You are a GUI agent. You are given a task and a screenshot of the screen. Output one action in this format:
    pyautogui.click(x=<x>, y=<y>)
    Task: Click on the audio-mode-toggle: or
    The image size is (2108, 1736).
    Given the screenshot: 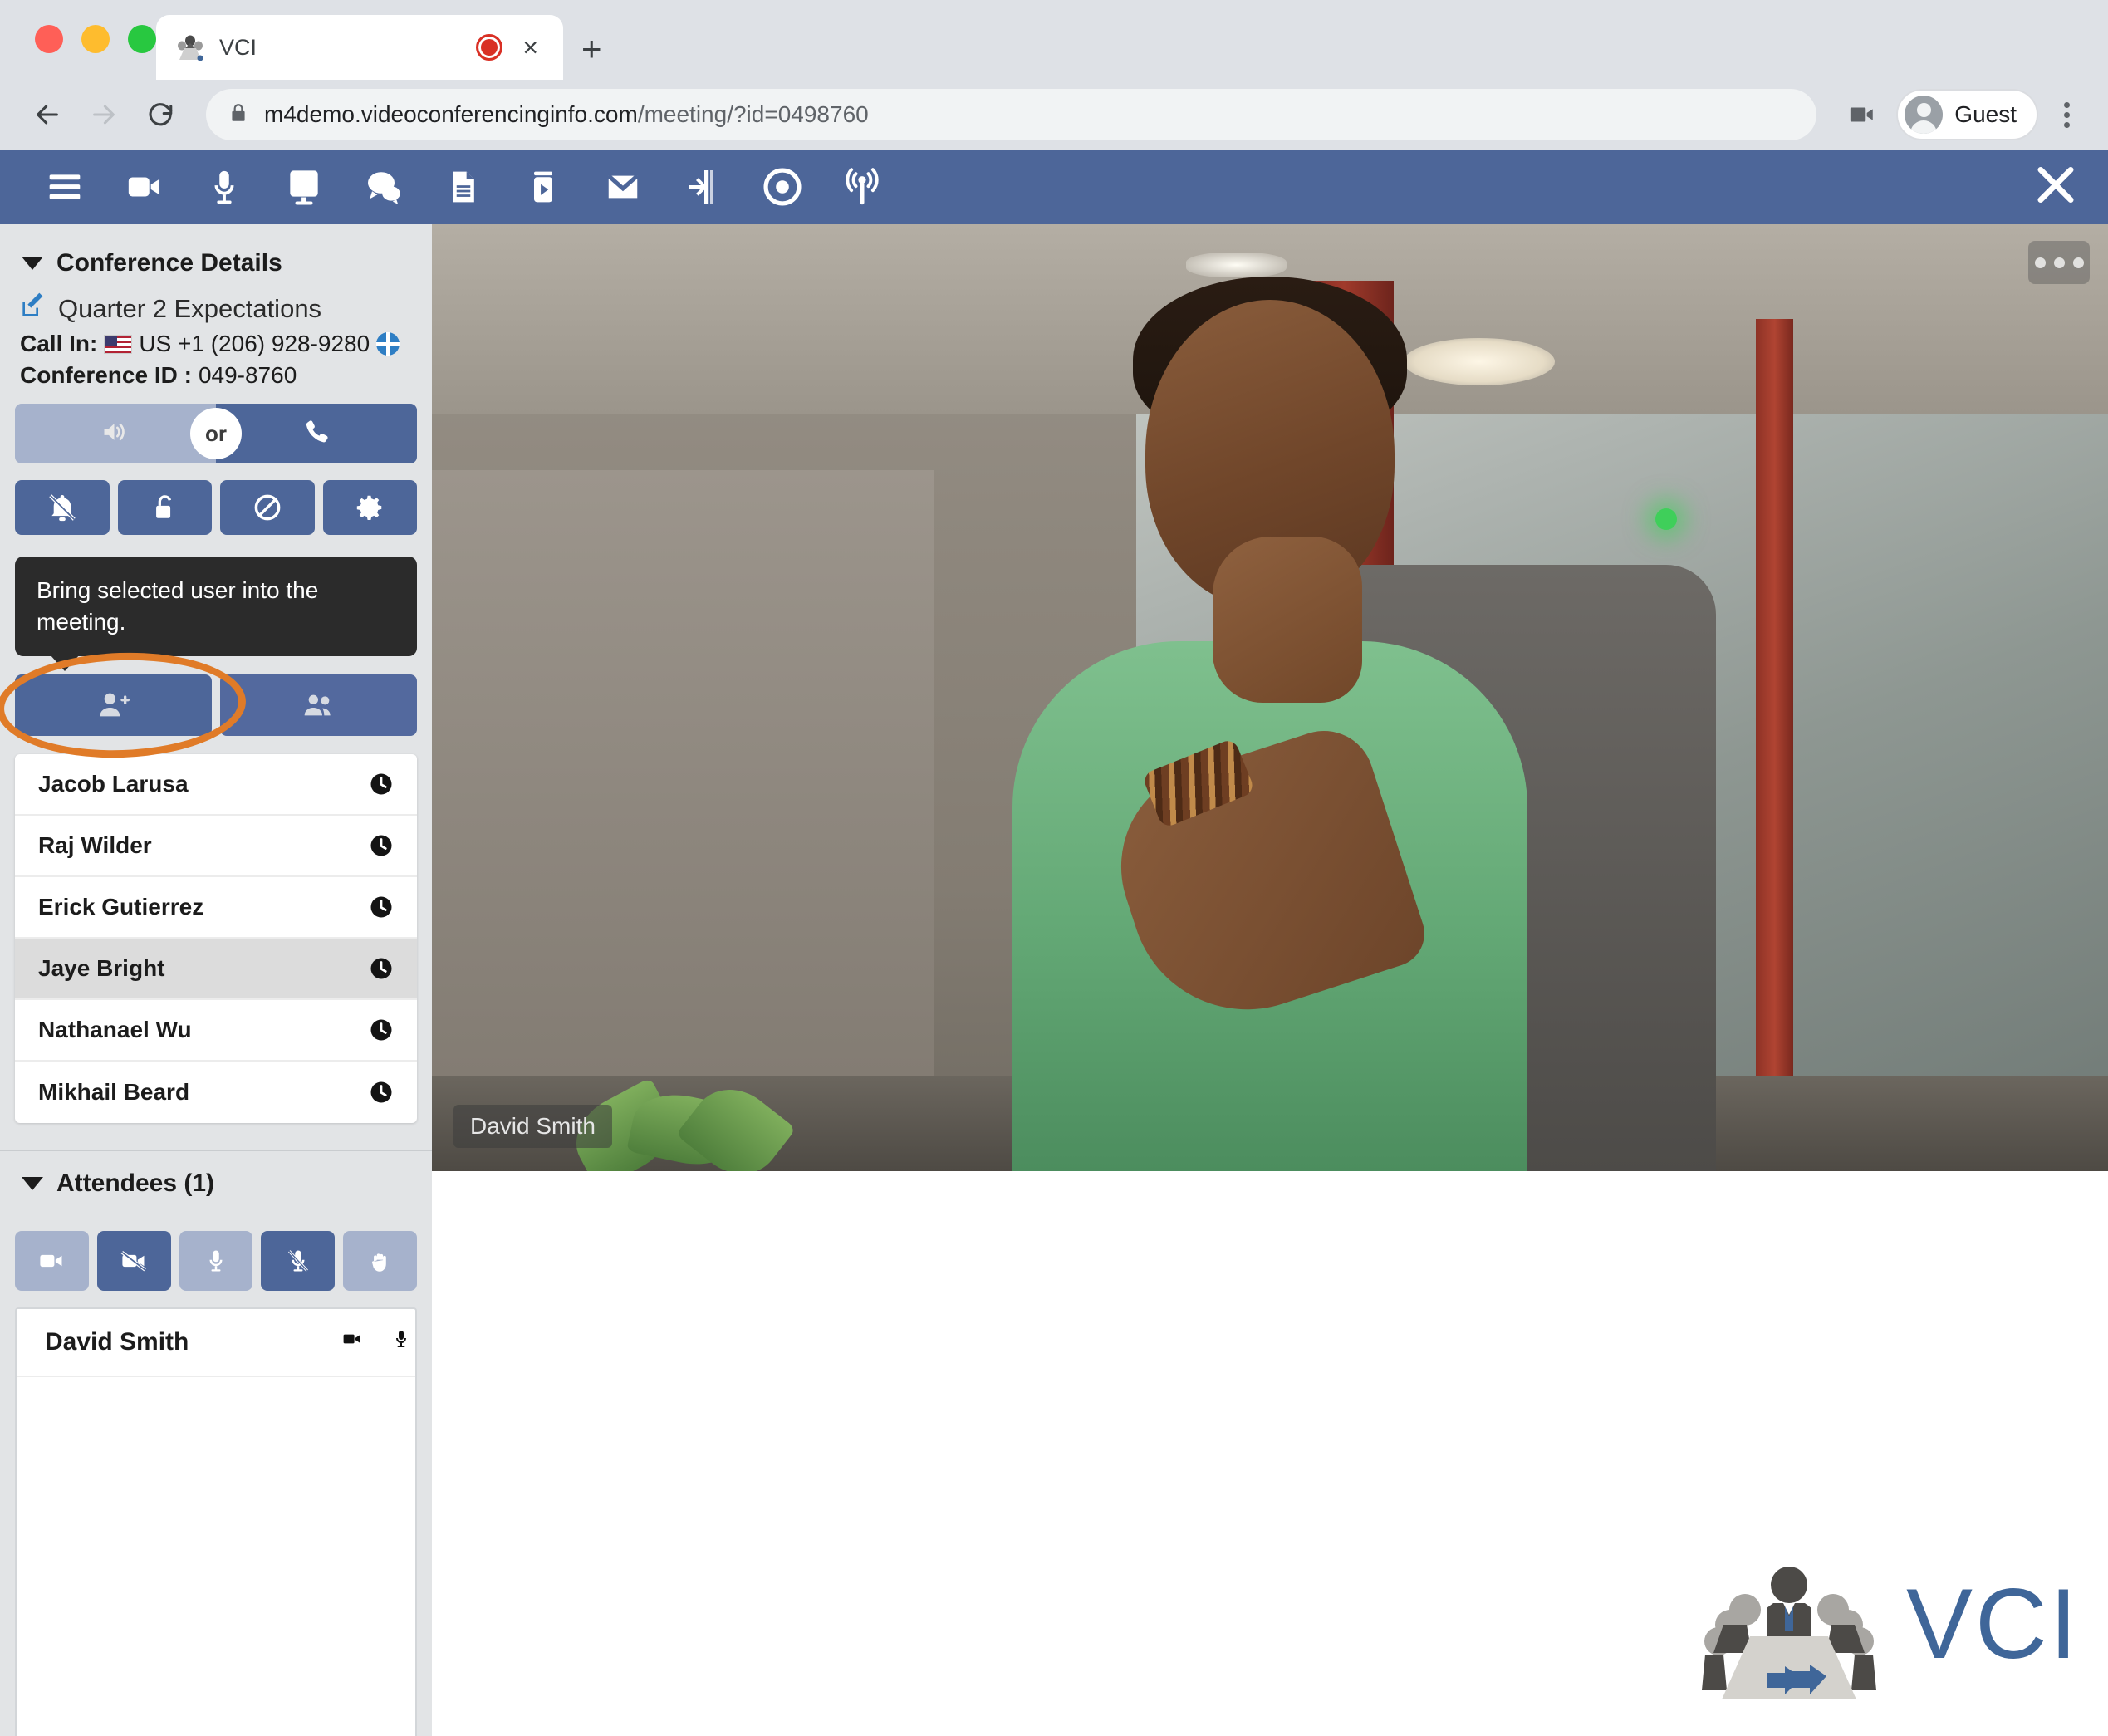 What is the action you would take?
    pyautogui.click(x=216, y=434)
    